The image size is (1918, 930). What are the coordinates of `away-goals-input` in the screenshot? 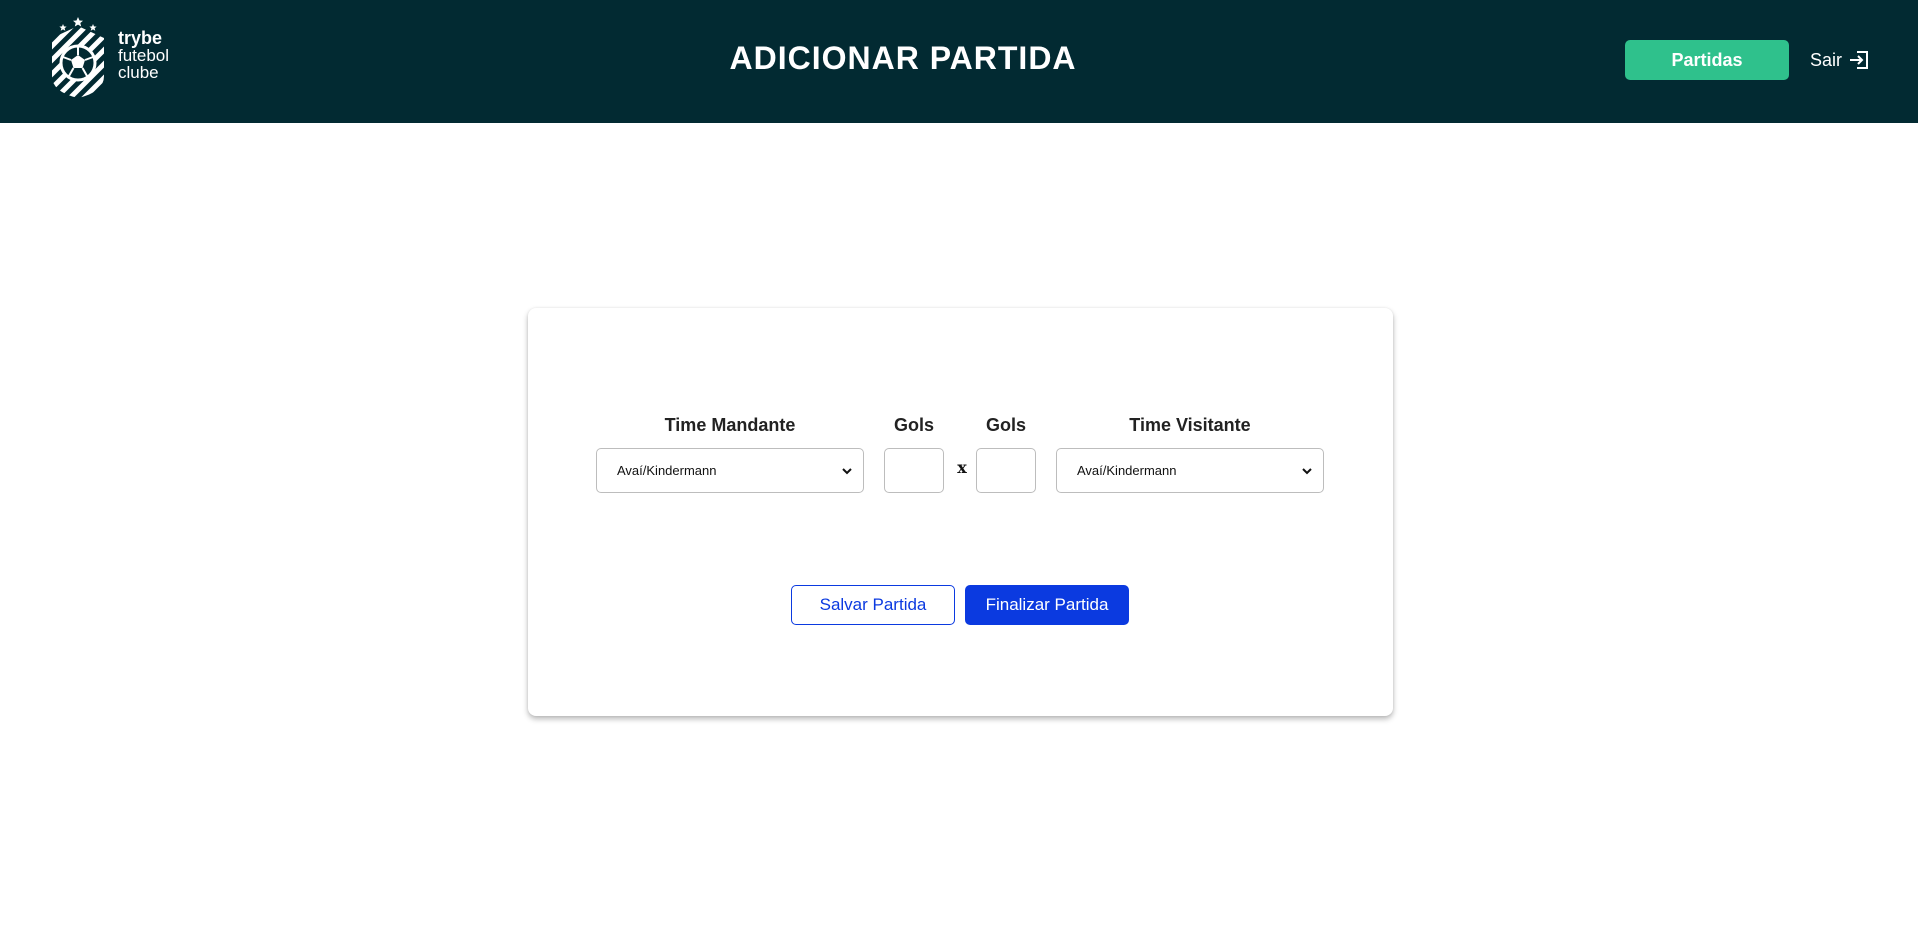 It's located at (1006, 470).